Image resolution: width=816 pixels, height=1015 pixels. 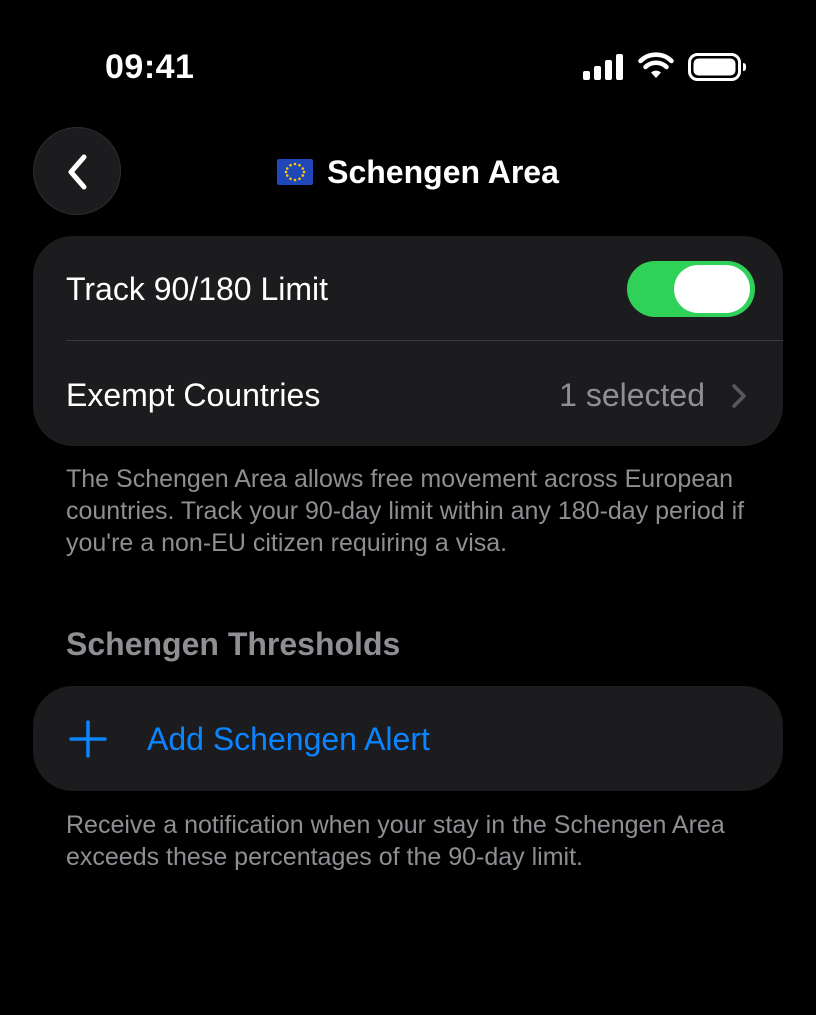 I want to click on exempt-countries-row: Exempt Countries 1 selected, so click(x=408, y=393).